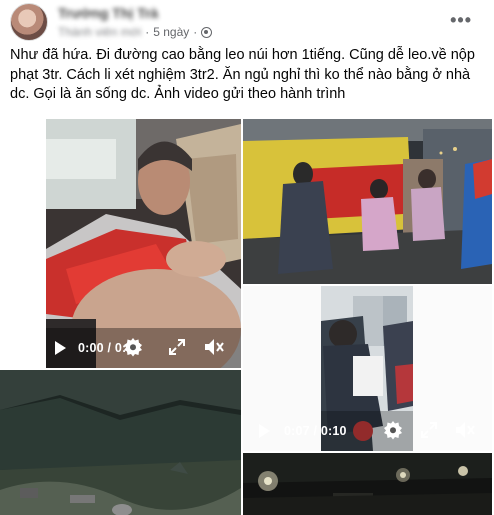 This screenshot has width=494, height=515. Describe the element at coordinates (29, 22) in the screenshot. I see `avatar` at that location.